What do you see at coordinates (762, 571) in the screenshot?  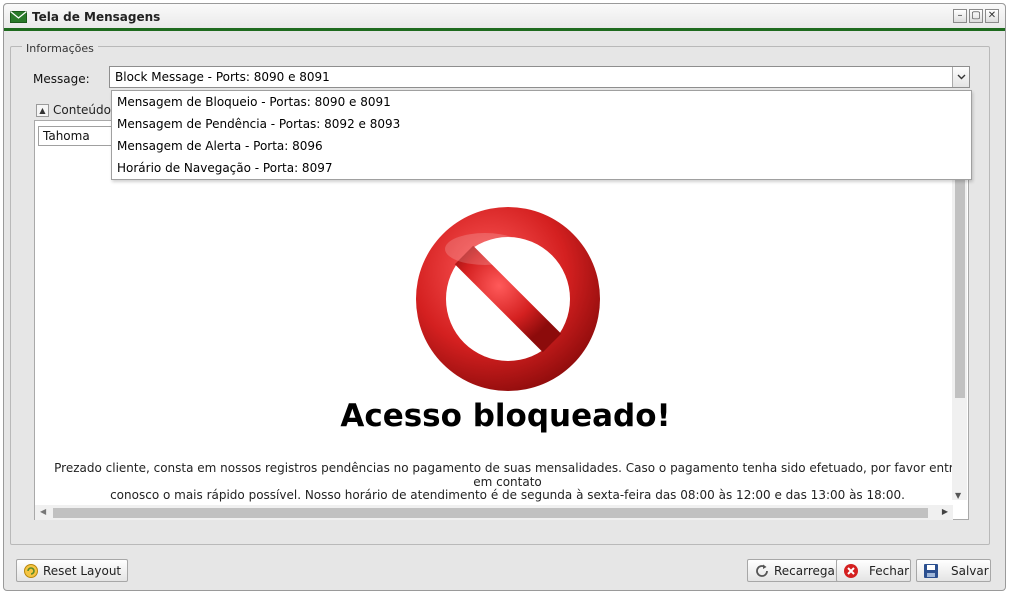 I see `refresh-icon` at bounding box center [762, 571].